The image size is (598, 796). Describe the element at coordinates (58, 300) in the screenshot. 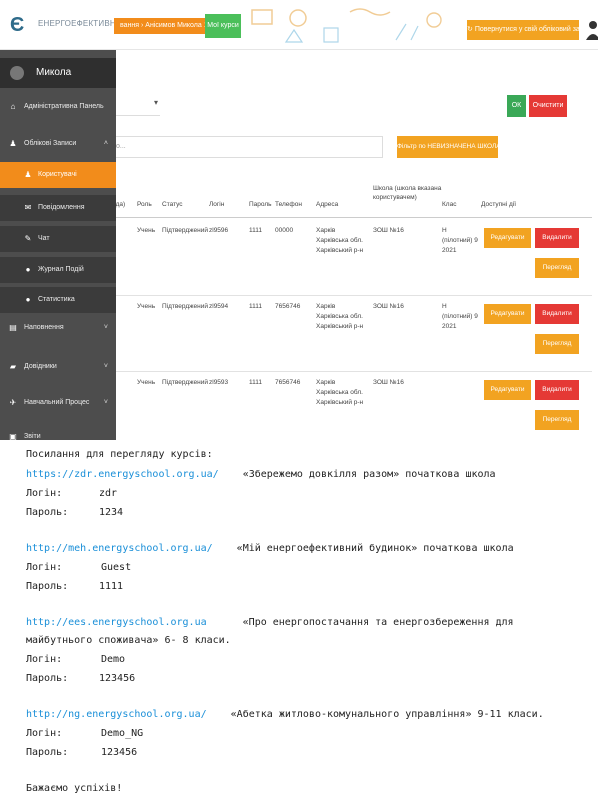

I see `sidebar-item-statistics: ● Статистика` at that location.